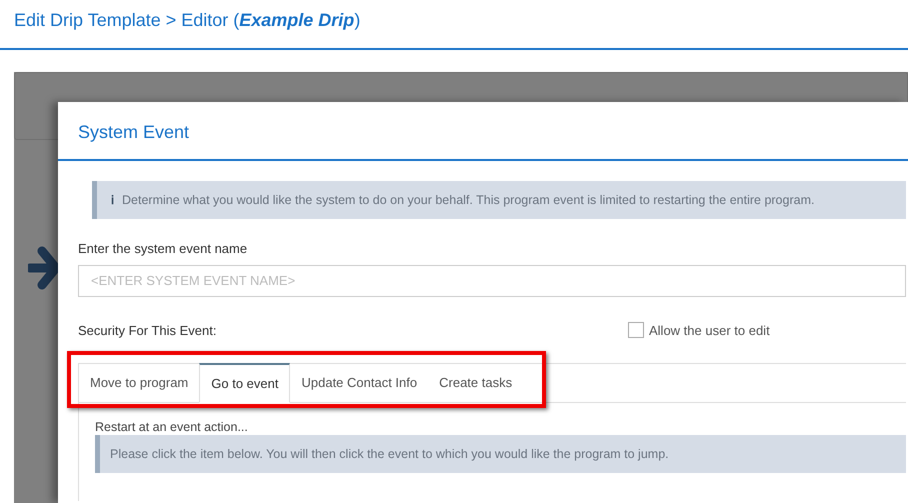 The width and height of the screenshot is (908, 503). I want to click on tab: Create tasks, so click(476, 383).